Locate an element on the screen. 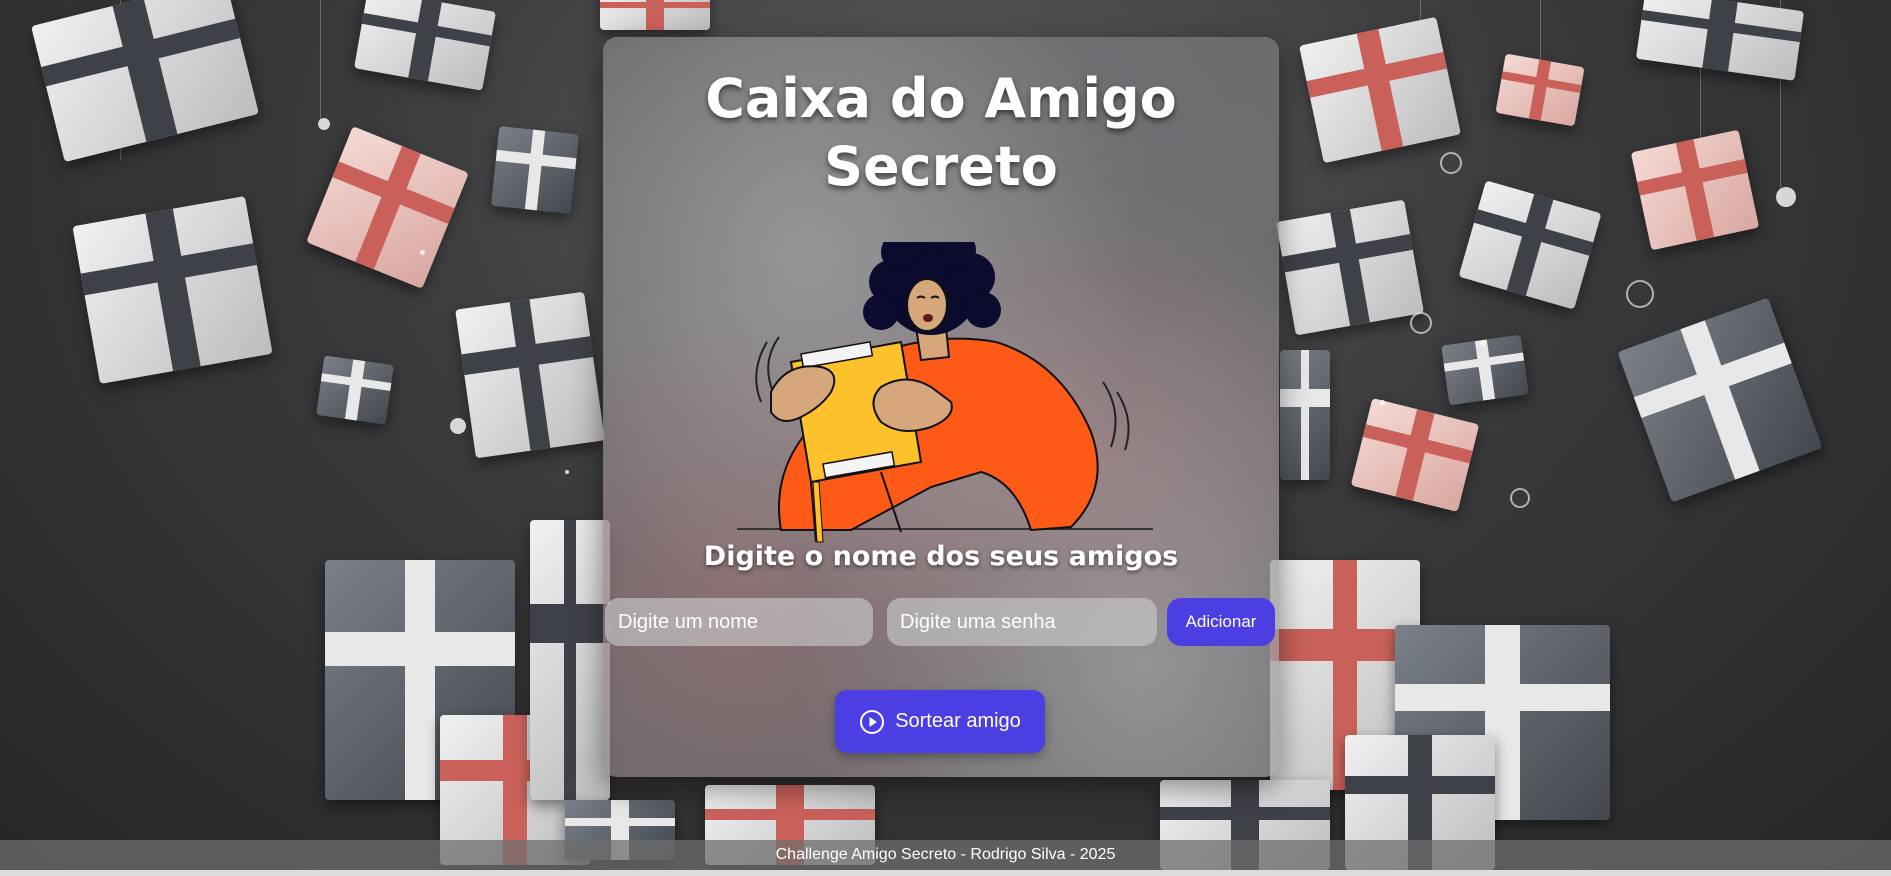 Image resolution: width=1891 pixels, height=876 pixels. face is located at coordinates (927, 305).